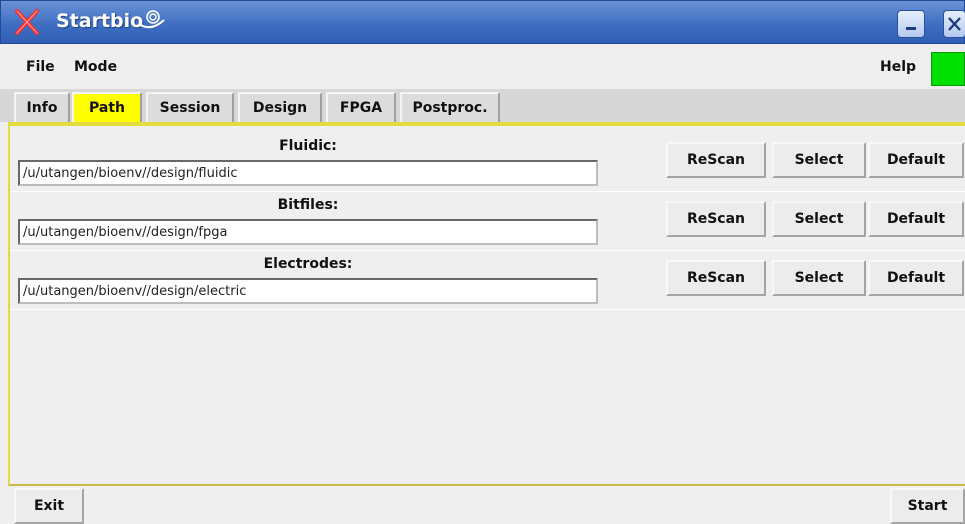  What do you see at coordinates (948, 69) in the screenshot?
I see `status-indicator` at bounding box center [948, 69].